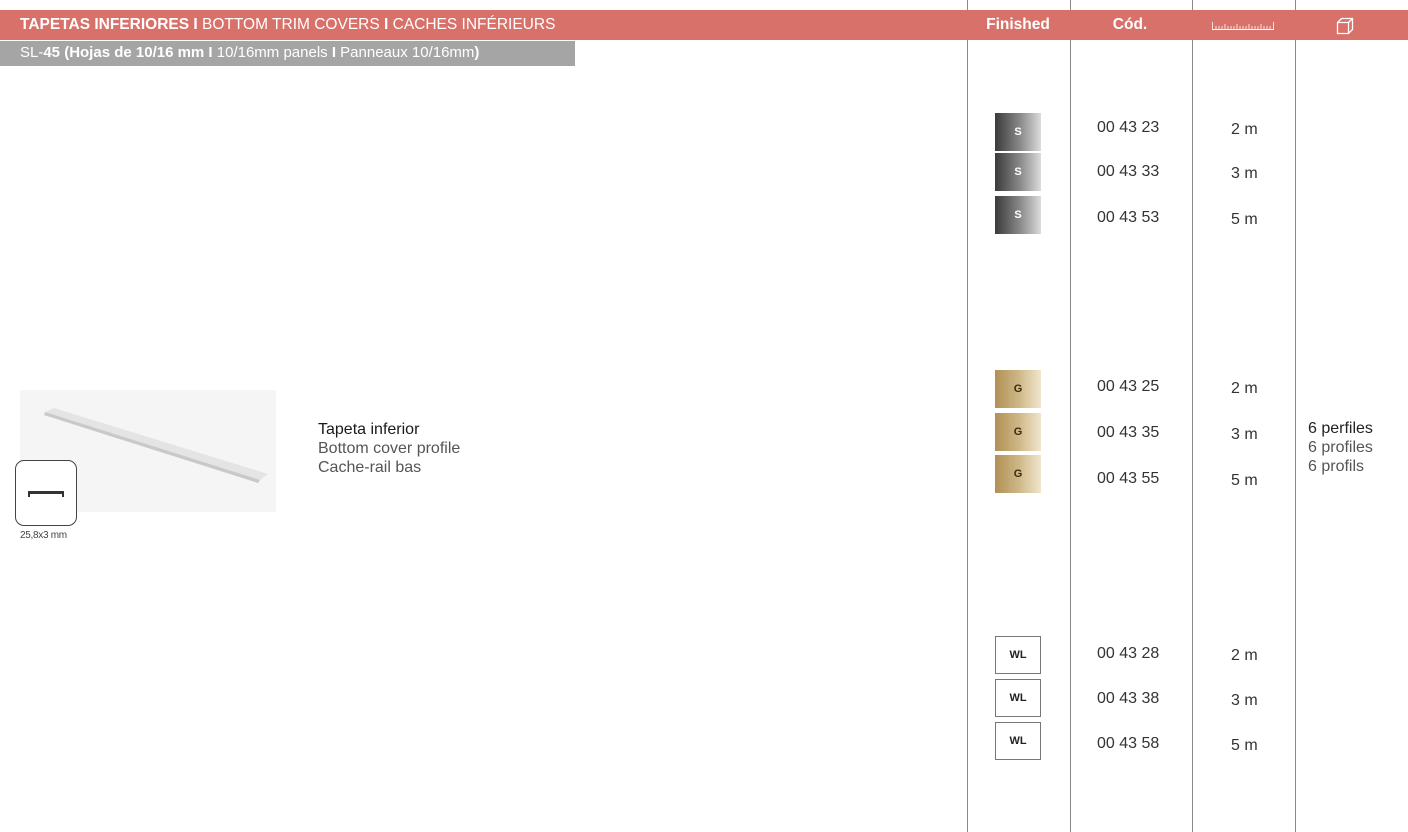 The width and height of the screenshot is (1408, 832). I want to click on profile-section-icon, so click(46, 493).